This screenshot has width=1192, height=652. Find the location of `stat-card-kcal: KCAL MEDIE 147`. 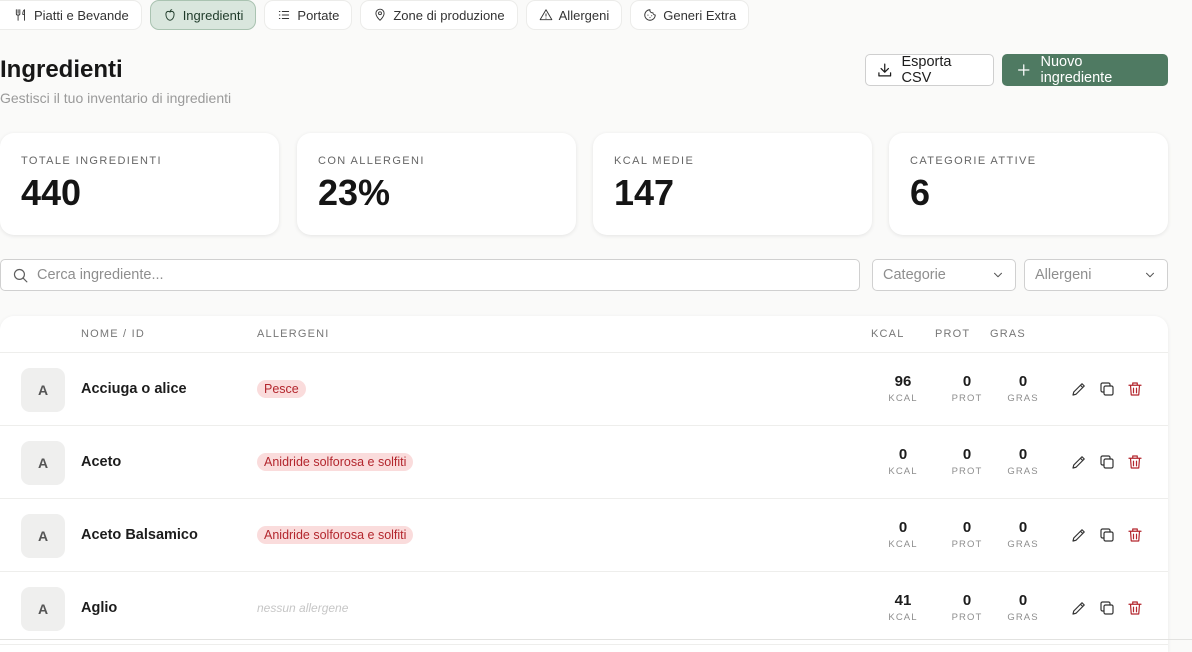

stat-card-kcal: KCAL MEDIE 147 is located at coordinates (732, 184).